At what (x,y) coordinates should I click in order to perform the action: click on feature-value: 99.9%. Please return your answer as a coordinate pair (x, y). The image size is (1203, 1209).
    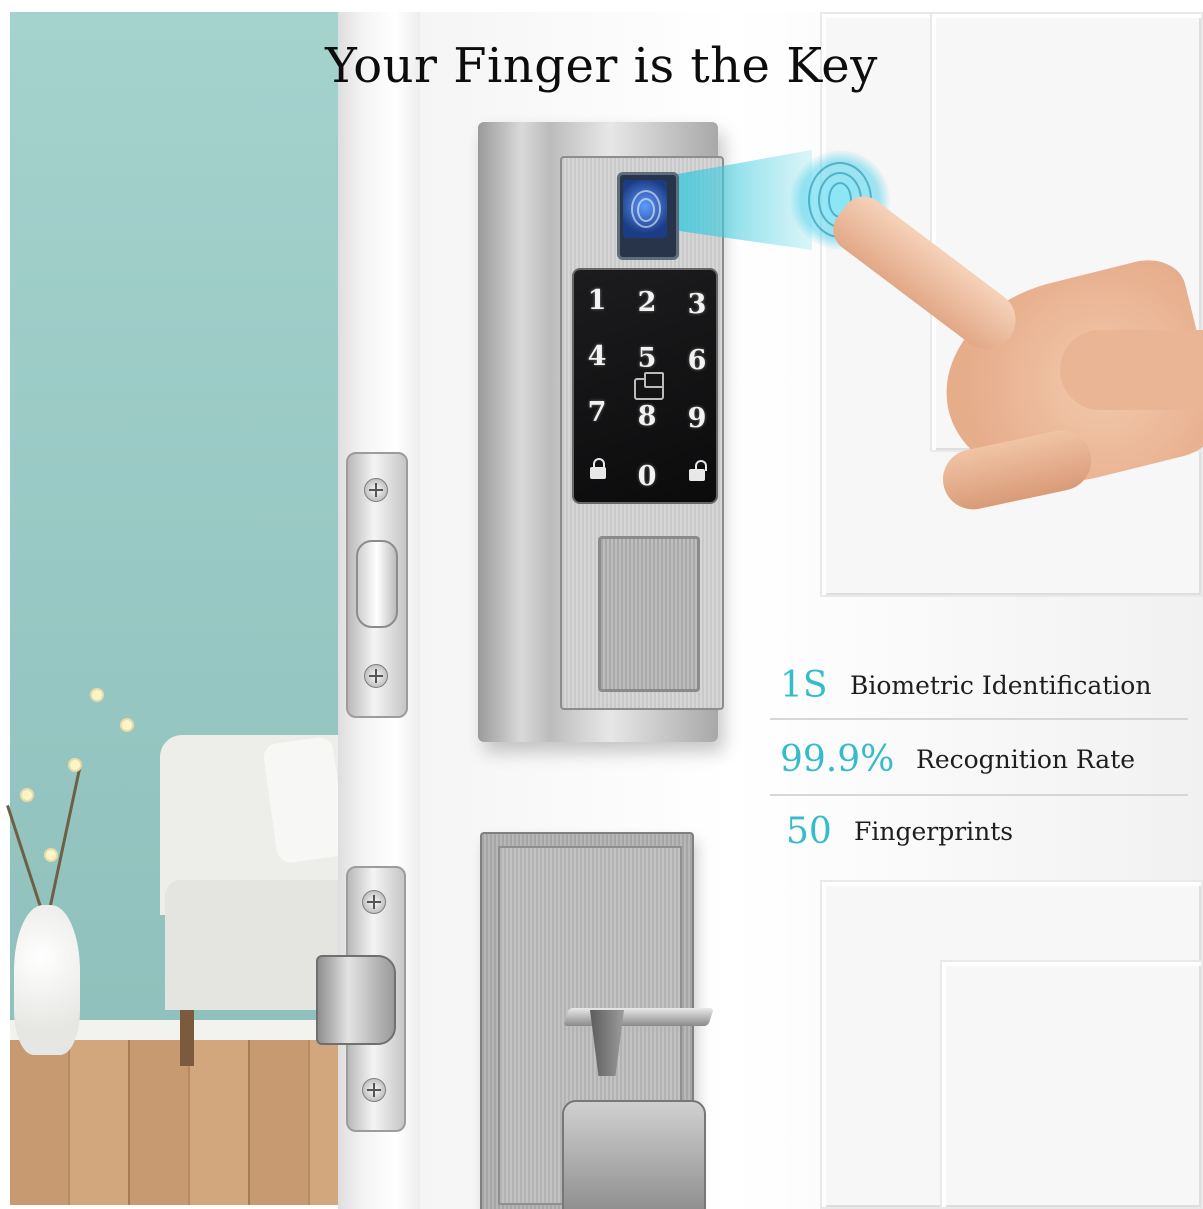
    Looking at the image, I should click on (837, 759).